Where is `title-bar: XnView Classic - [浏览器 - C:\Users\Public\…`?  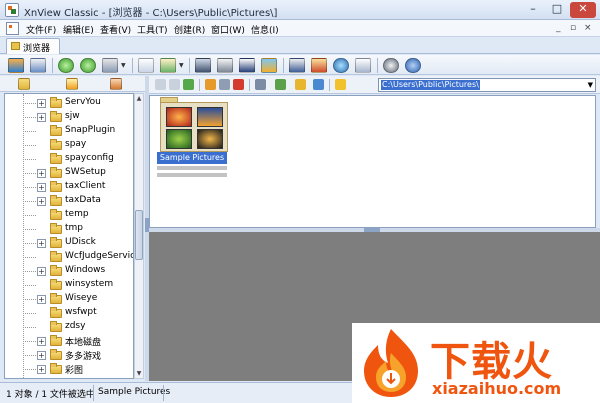
title-bar: XnView Classic - [浏览器 - C:\Users\Public\… is located at coordinates (300, 10).